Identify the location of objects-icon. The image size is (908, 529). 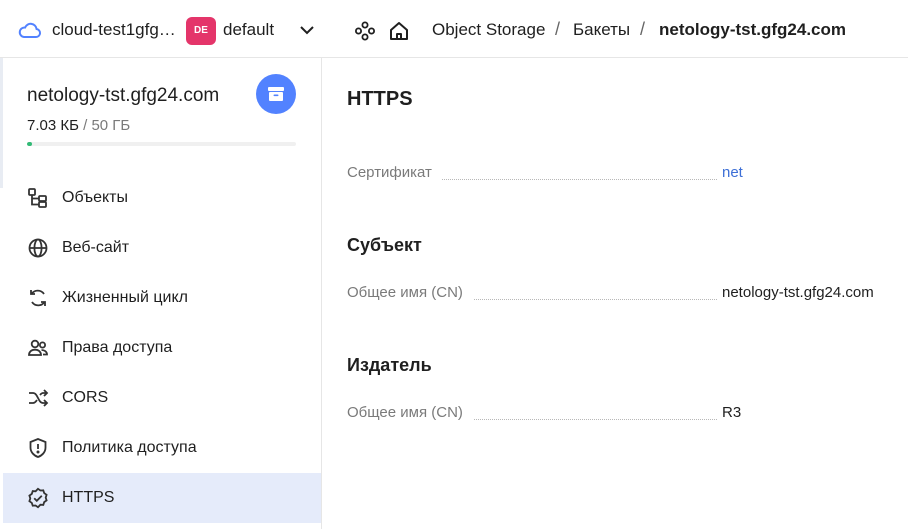
(38, 198).